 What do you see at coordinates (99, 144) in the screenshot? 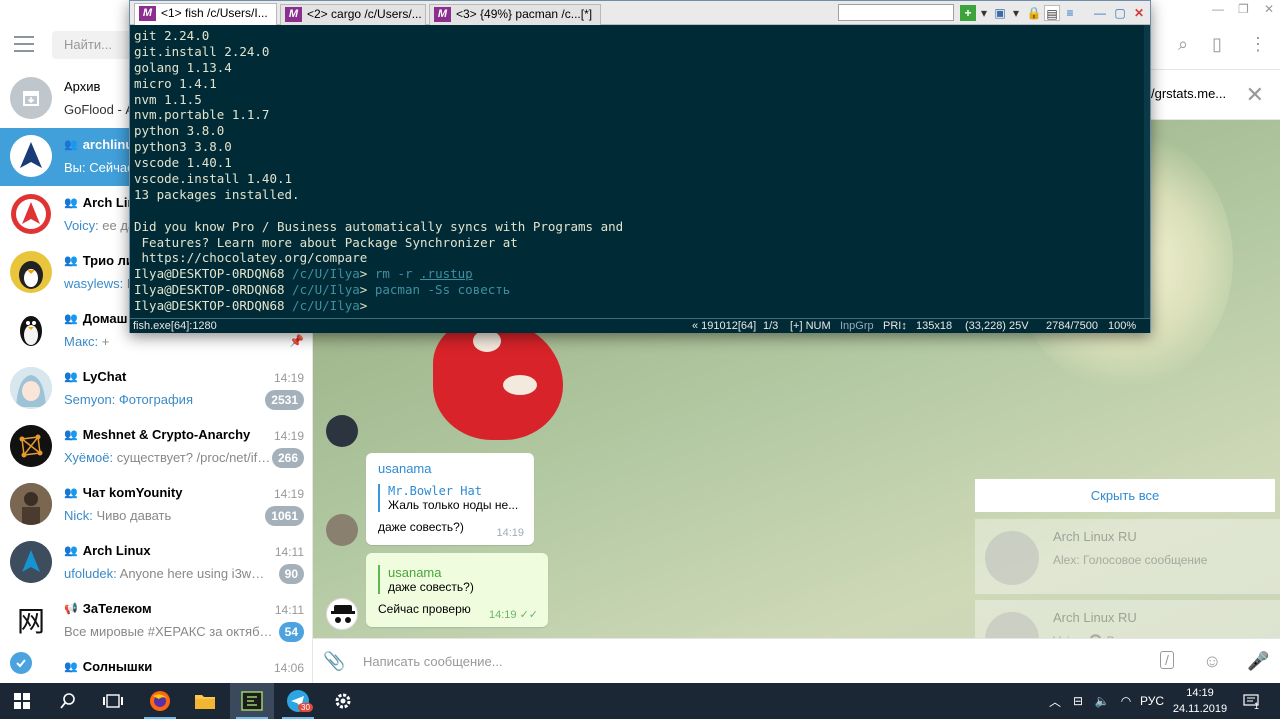
I see `chat-title: 👥 archlinu` at bounding box center [99, 144].